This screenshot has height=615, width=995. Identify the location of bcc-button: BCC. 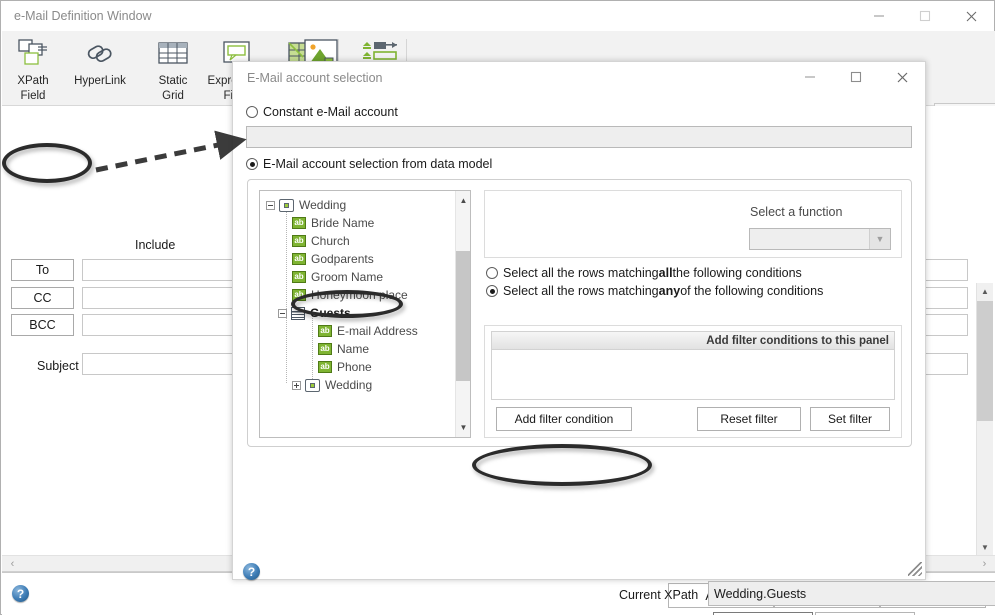
(42, 325).